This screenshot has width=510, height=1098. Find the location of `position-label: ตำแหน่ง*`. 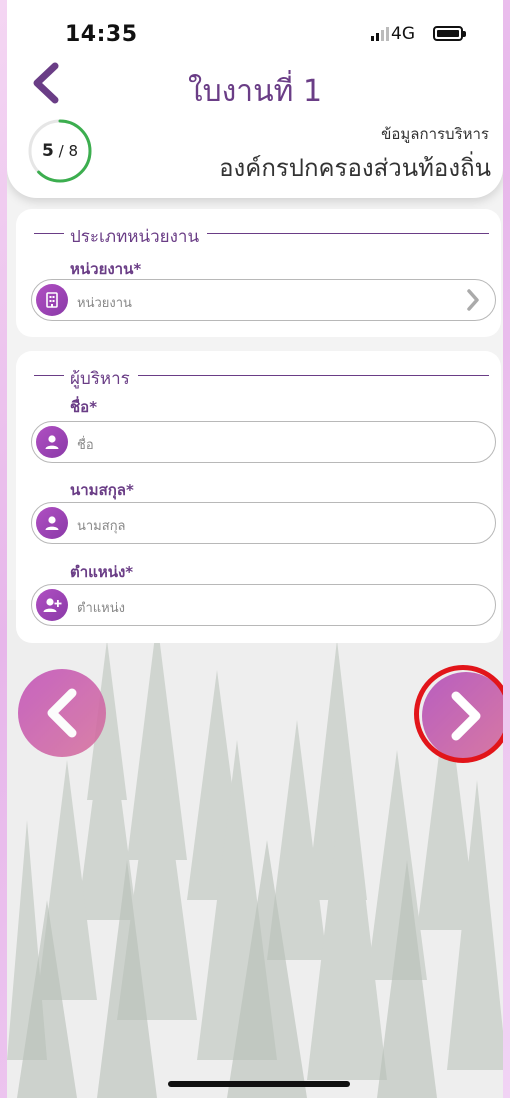

position-label: ตำแหน่ง* is located at coordinates (102, 572).